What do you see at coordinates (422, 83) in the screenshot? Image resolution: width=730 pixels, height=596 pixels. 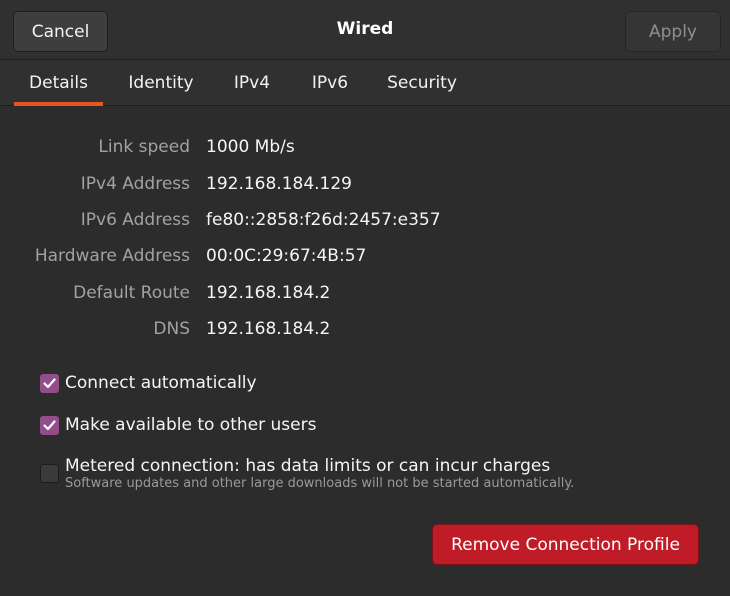 I see `tab-security: Security` at bounding box center [422, 83].